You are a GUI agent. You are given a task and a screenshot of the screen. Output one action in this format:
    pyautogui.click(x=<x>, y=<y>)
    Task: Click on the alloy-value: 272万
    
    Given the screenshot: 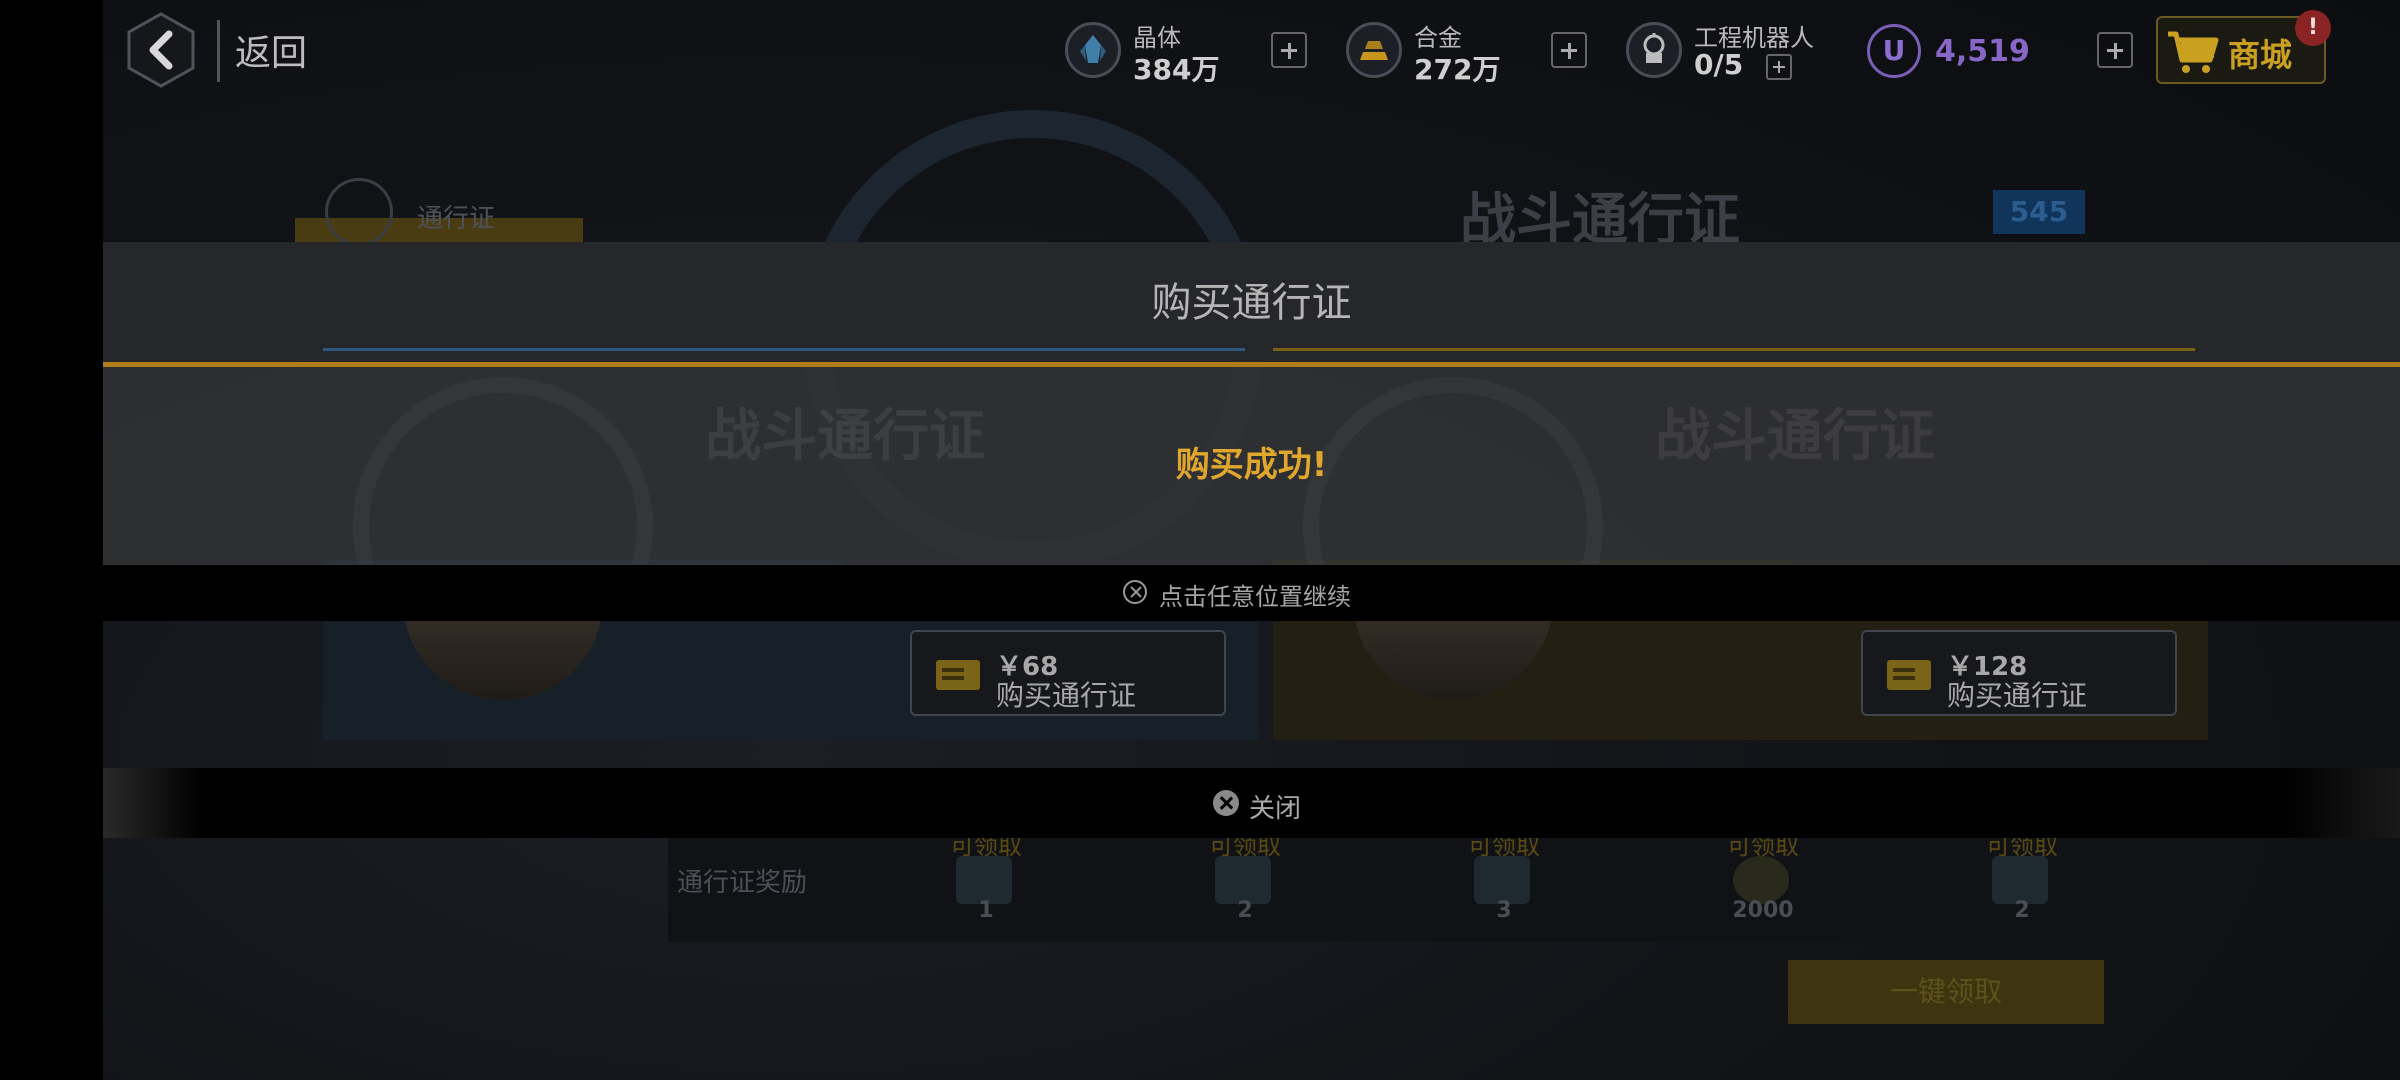 What is the action you would take?
    pyautogui.click(x=1457, y=69)
    